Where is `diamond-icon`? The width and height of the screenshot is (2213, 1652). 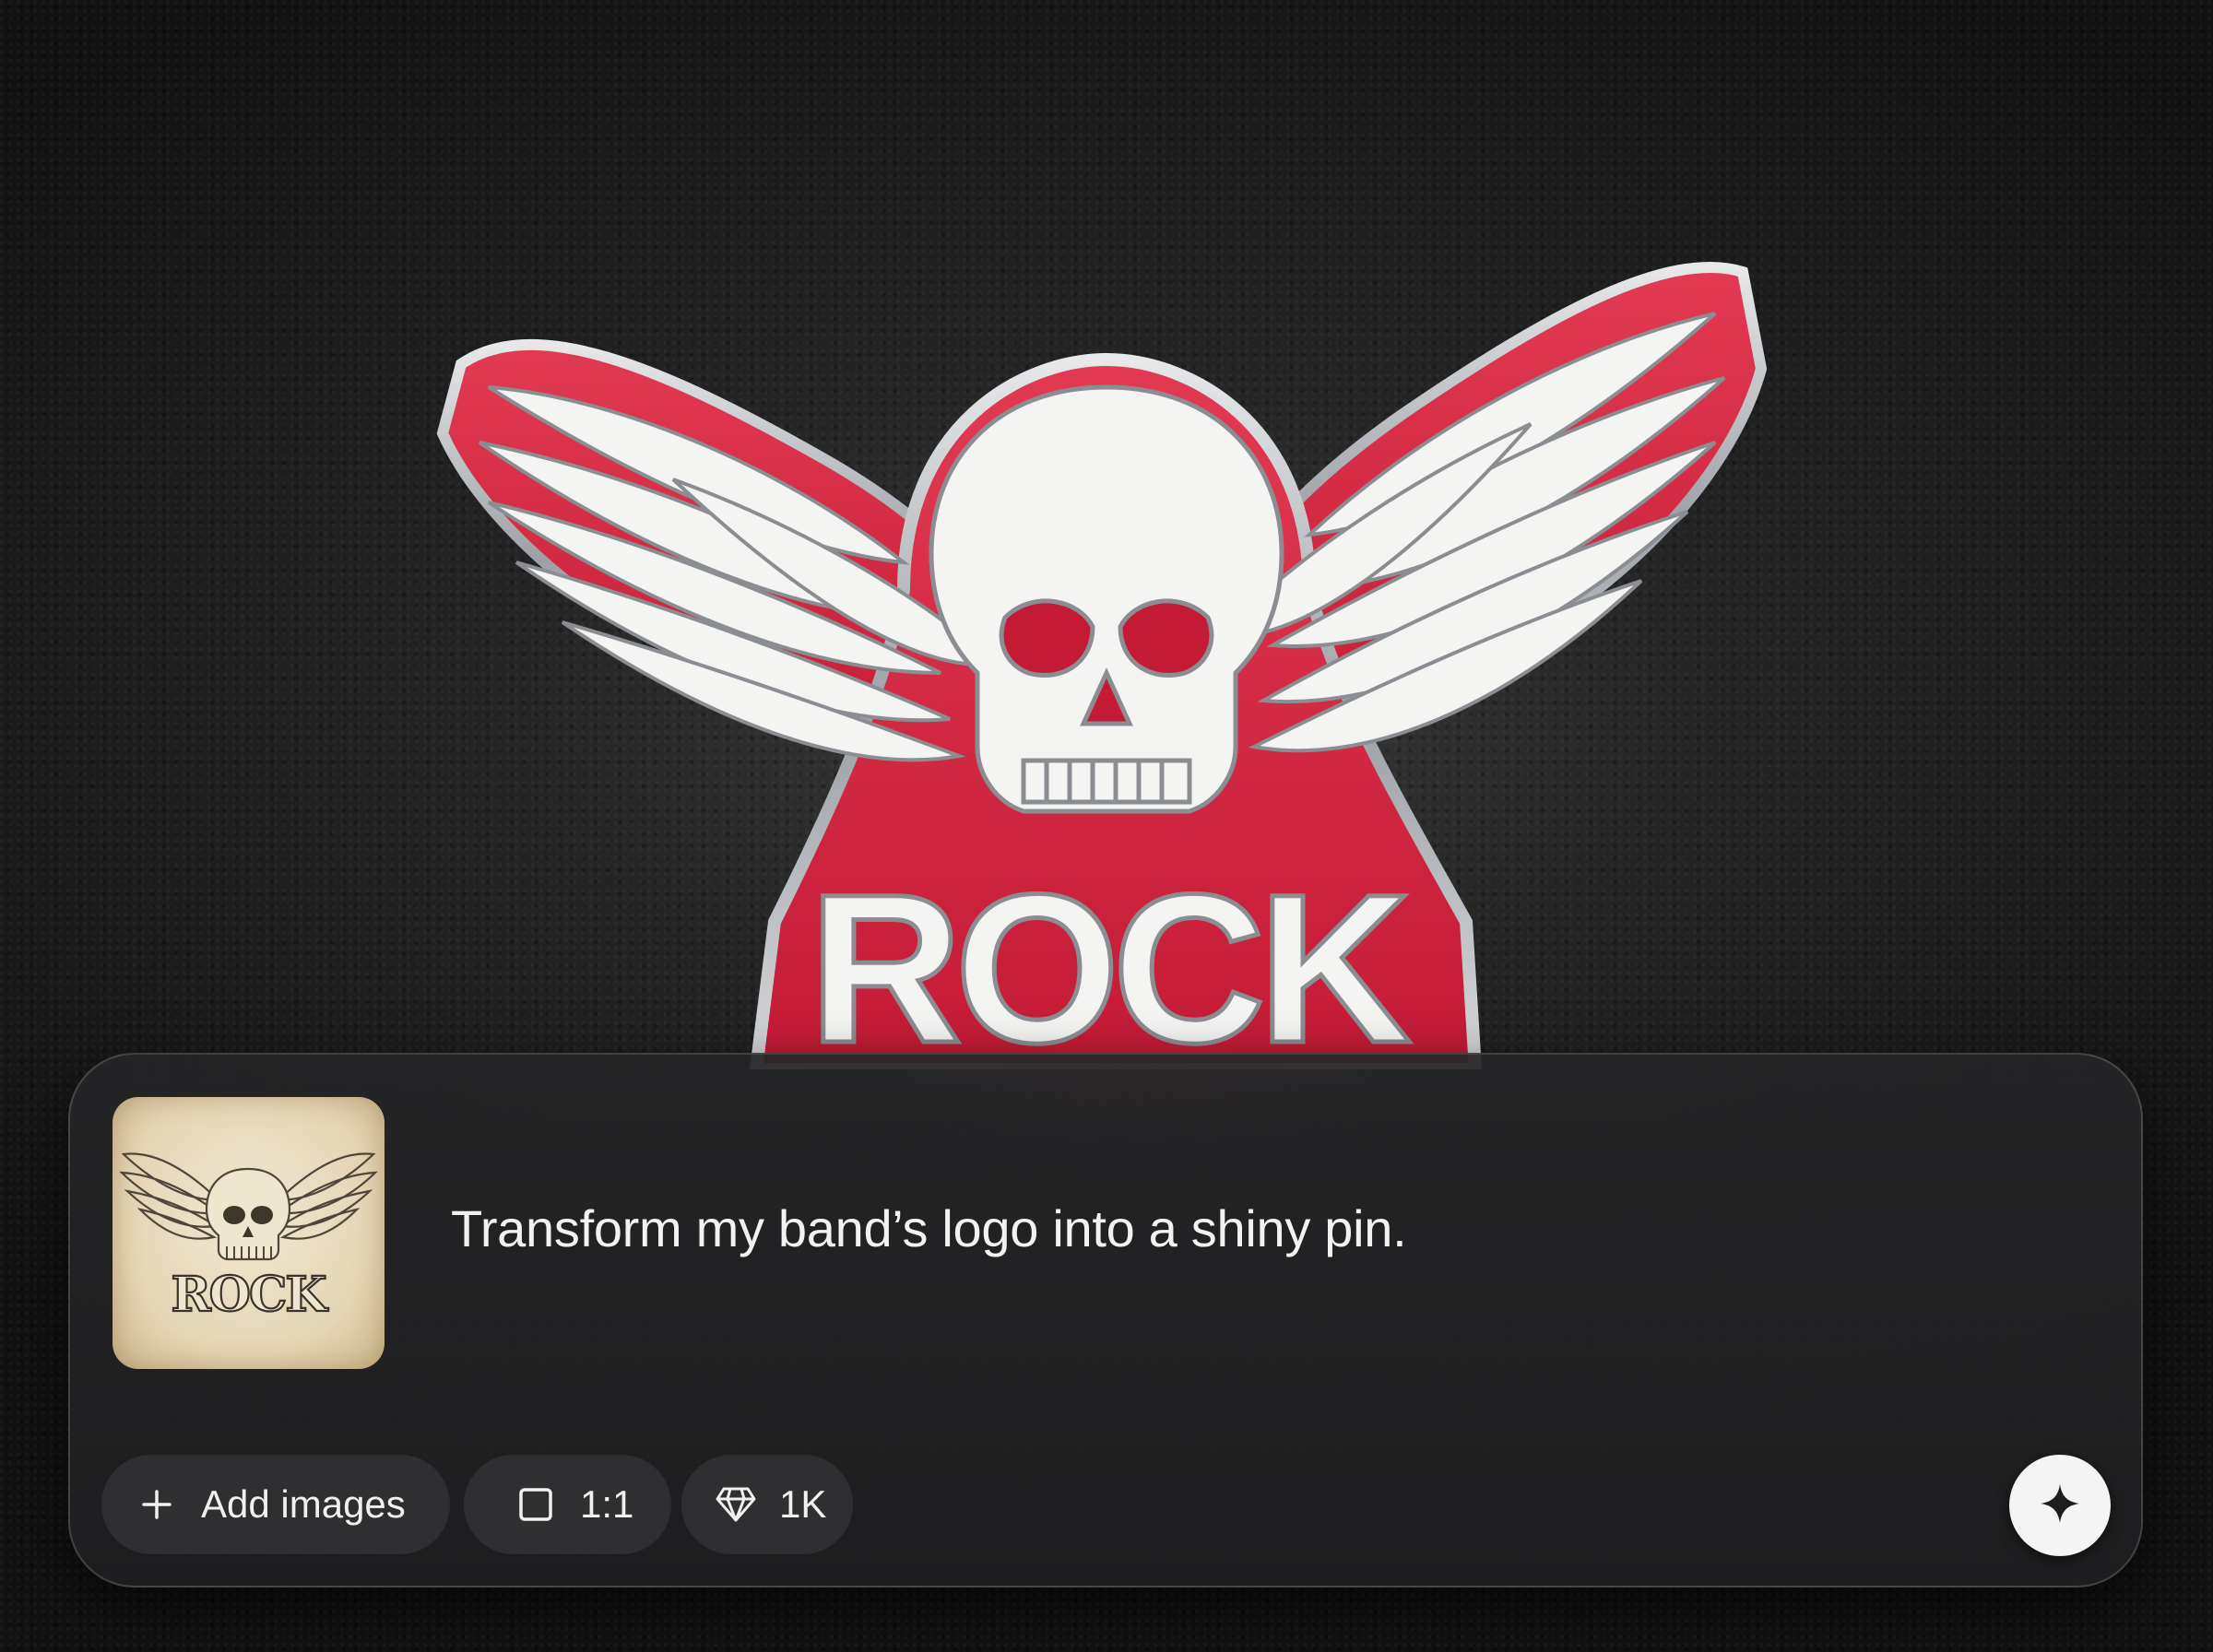 diamond-icon is located at coordinates (736, 1504).